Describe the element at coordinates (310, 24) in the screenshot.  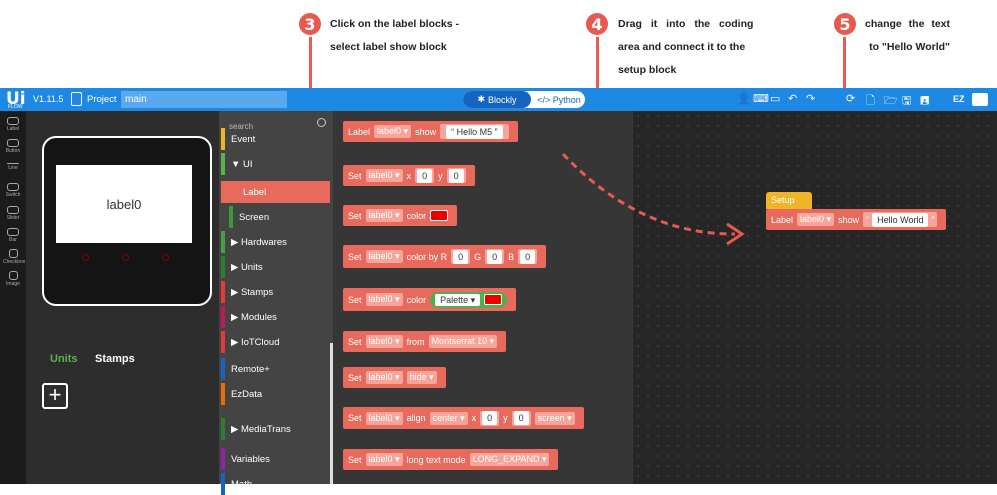
I see `step-3-badge: 3` at that location.